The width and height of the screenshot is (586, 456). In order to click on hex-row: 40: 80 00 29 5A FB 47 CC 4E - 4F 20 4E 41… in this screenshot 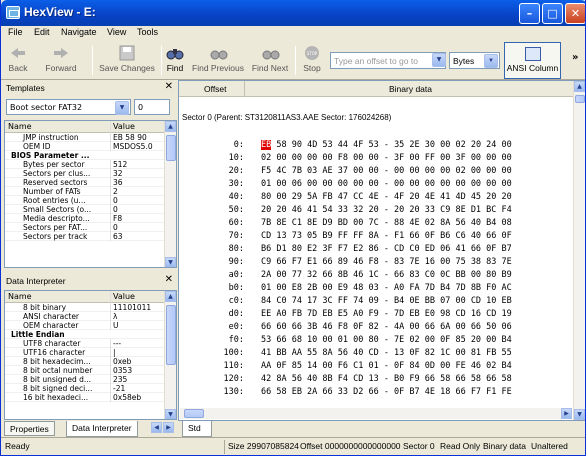, I will do `click(376, 197)`.